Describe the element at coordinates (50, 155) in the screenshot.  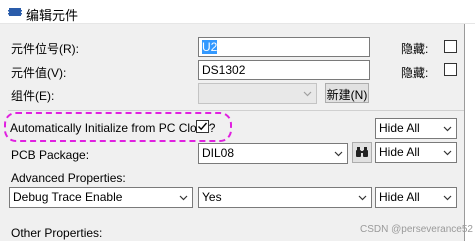
I see `pcb-package-label: PCB Package:` at that location.